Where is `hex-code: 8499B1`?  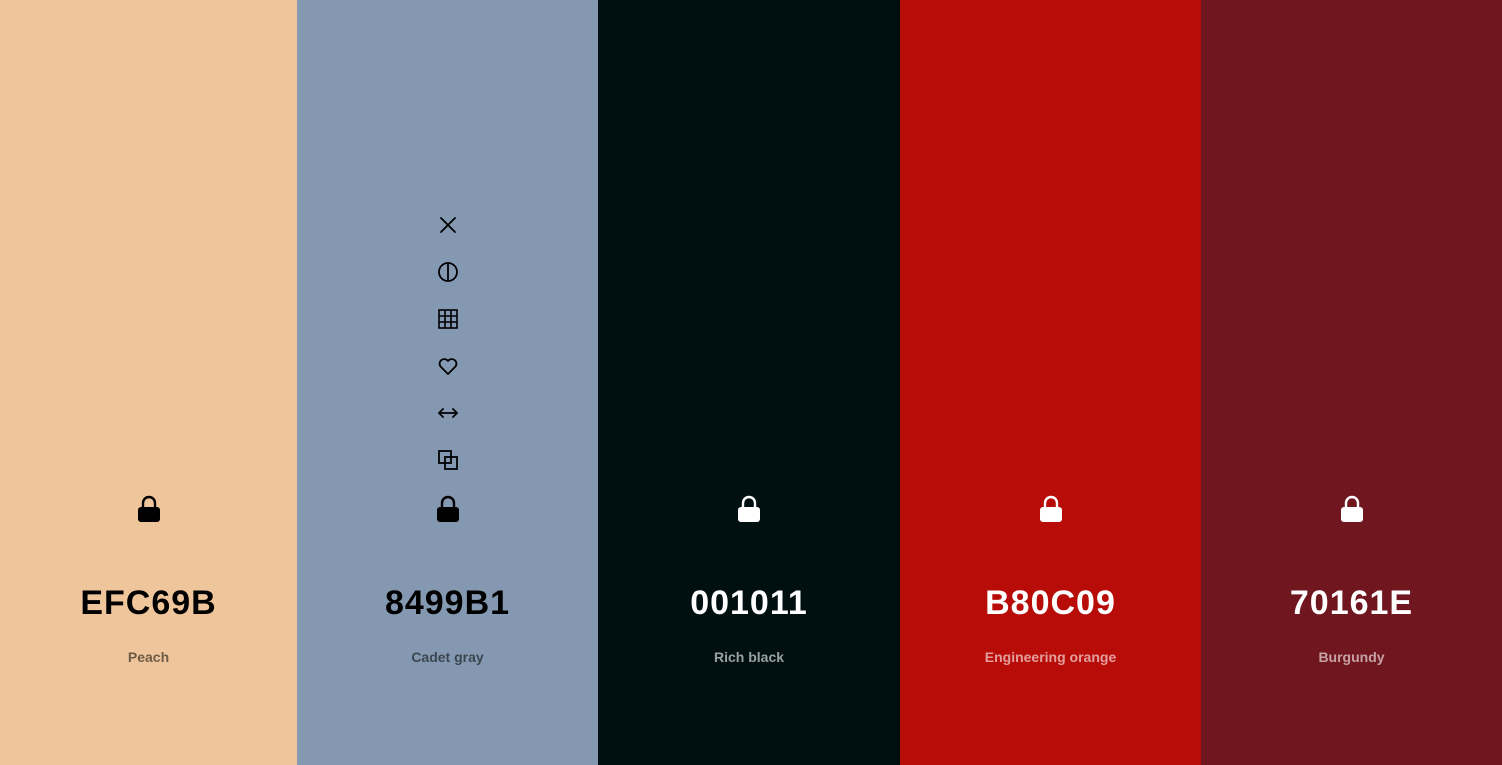
hex-code: 8499B1 is located at coordinates (447, 603).